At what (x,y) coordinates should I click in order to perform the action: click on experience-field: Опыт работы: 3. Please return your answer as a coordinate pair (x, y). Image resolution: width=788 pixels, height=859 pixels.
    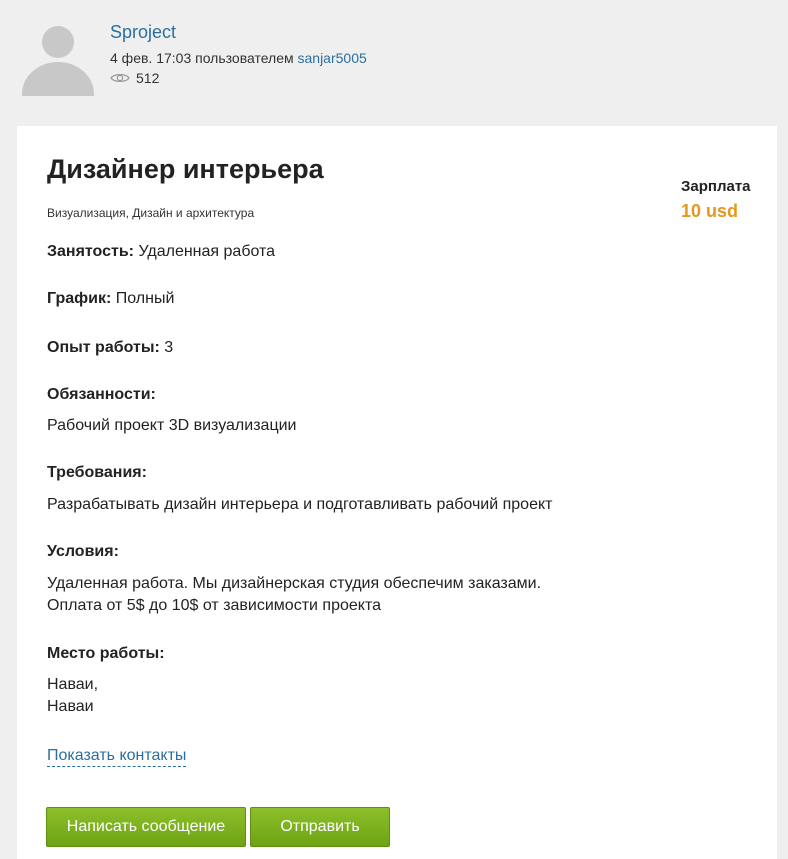
    Looking at the image, I should click on (110, 348).